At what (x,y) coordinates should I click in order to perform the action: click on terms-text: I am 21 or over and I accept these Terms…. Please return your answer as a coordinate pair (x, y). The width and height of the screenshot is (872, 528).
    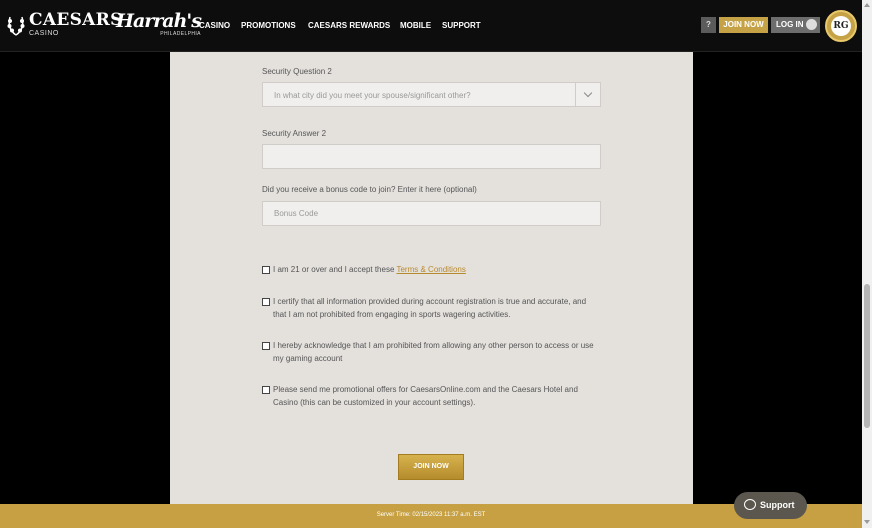
    Looking at the image, I should click on (437, 269).